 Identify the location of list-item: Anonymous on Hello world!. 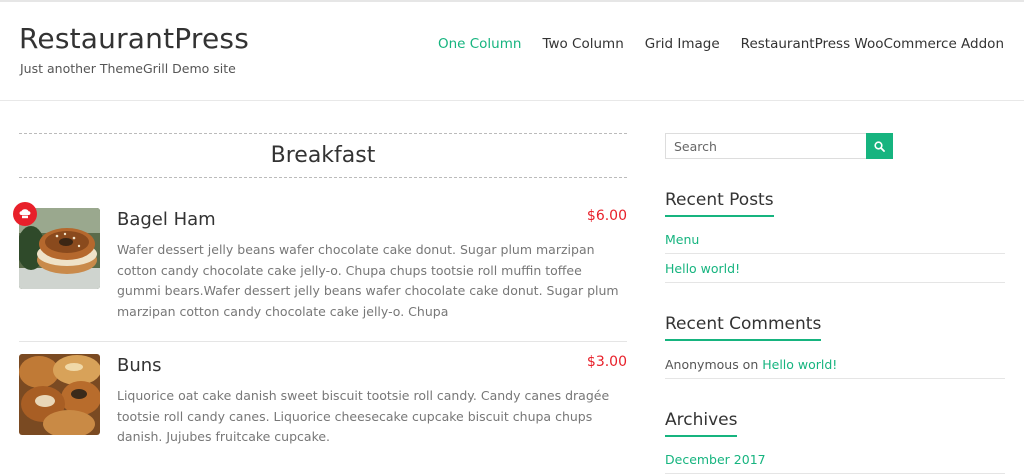
(835, 364).